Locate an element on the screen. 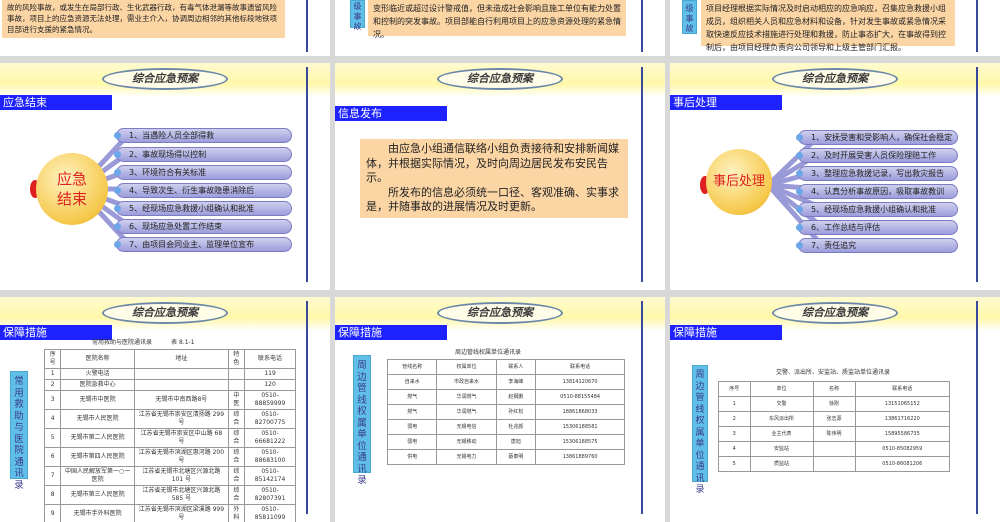  diagram-center: 应急结束 is located at coordinates (72, 189).